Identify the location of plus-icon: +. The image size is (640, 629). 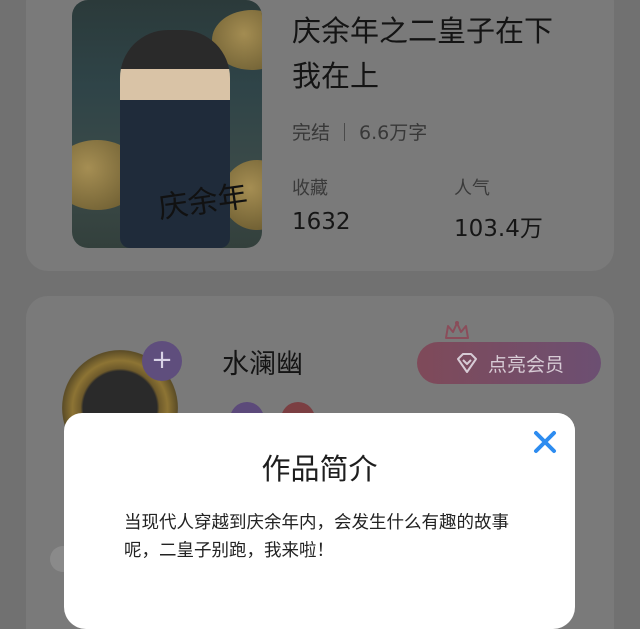
(162, 360).